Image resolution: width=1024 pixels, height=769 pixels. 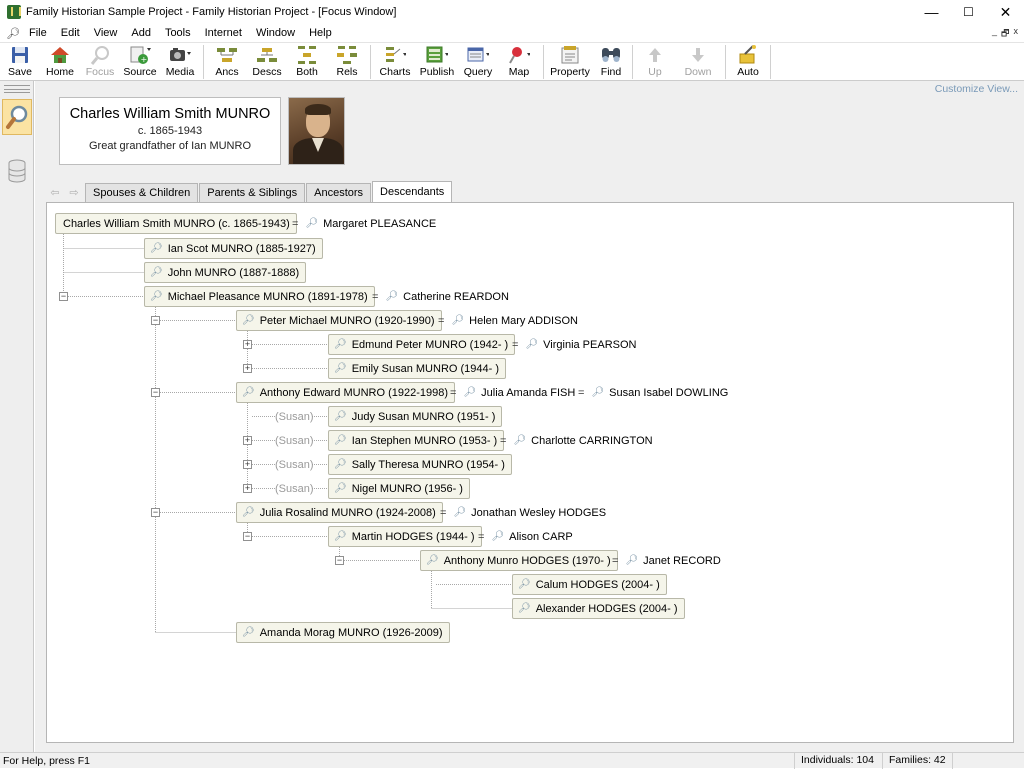 What do you see at coordinates (267, 62) in the screenshot?
I see `descendants-button: Descs` at bounding box center [267, 62].